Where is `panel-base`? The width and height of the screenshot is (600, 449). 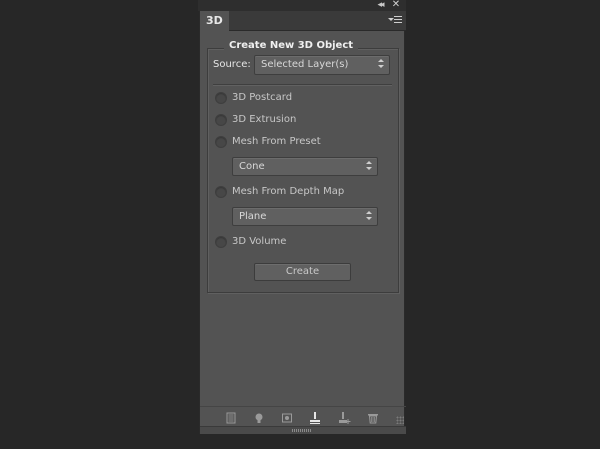
panel-base is located at coordinates (303, 430).